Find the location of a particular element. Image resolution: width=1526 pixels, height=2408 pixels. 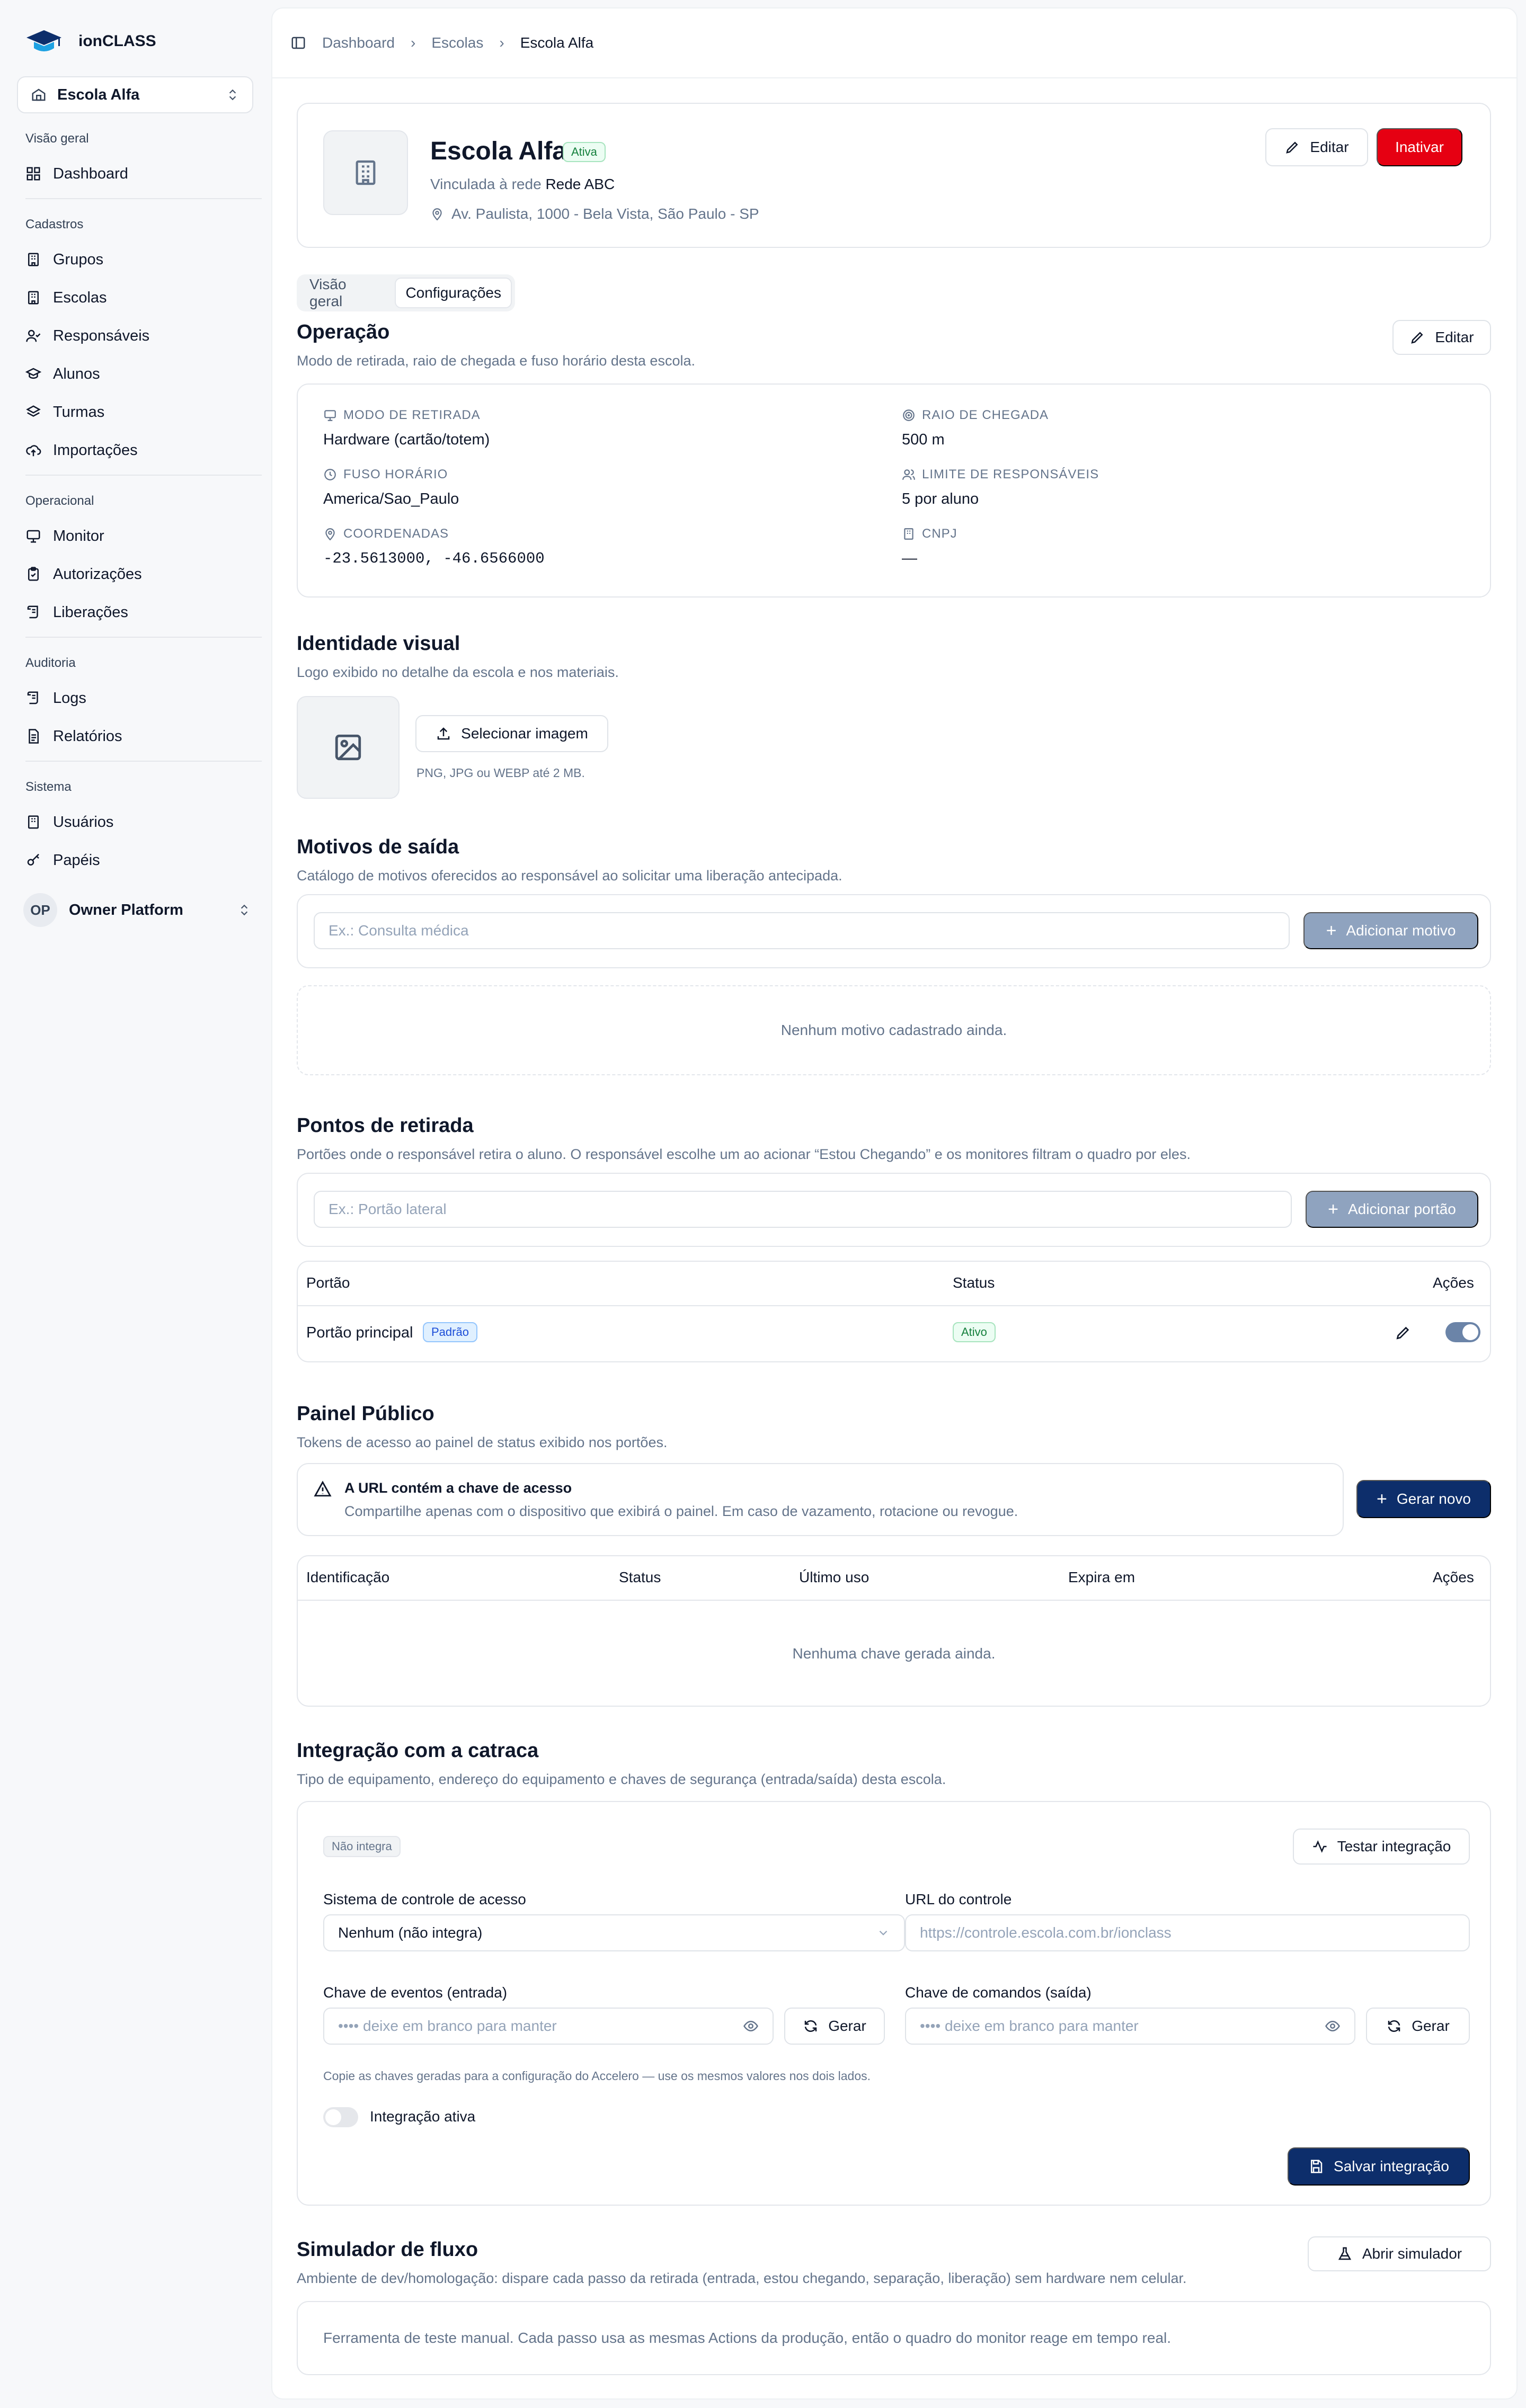

save-integration-button: Salvar integração is located at coordinates (1379, 2166).